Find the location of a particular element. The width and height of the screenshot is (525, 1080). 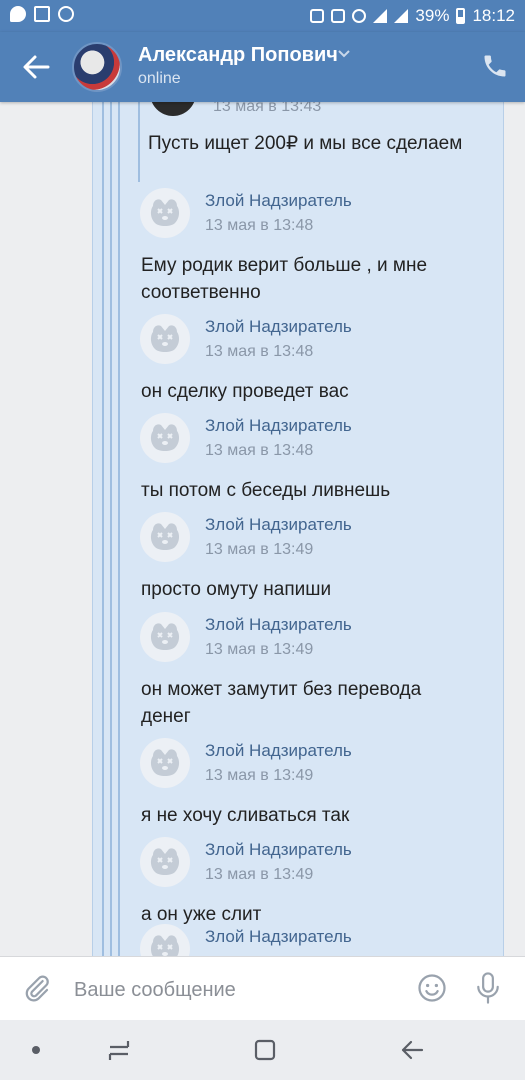

phone-icon is located at coordinates (495, 66).